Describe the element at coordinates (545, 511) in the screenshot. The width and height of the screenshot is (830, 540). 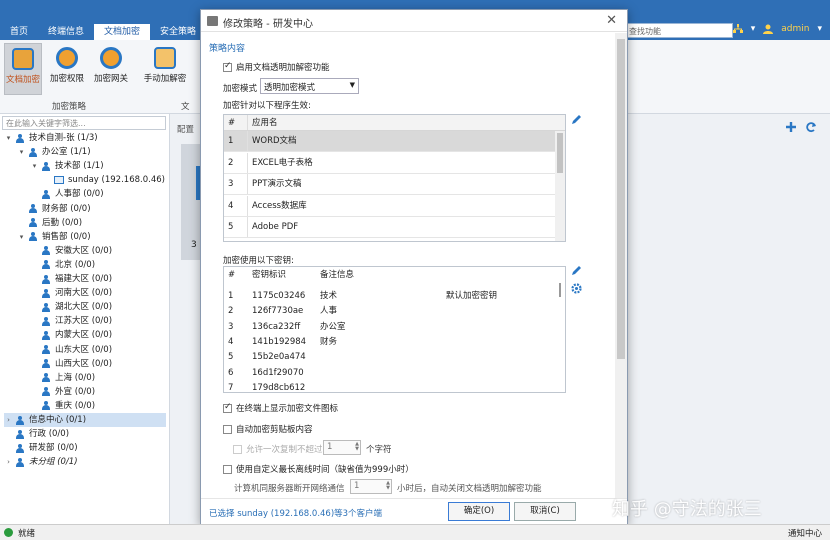
I see `cancel-button: 取消(C)` at that location.